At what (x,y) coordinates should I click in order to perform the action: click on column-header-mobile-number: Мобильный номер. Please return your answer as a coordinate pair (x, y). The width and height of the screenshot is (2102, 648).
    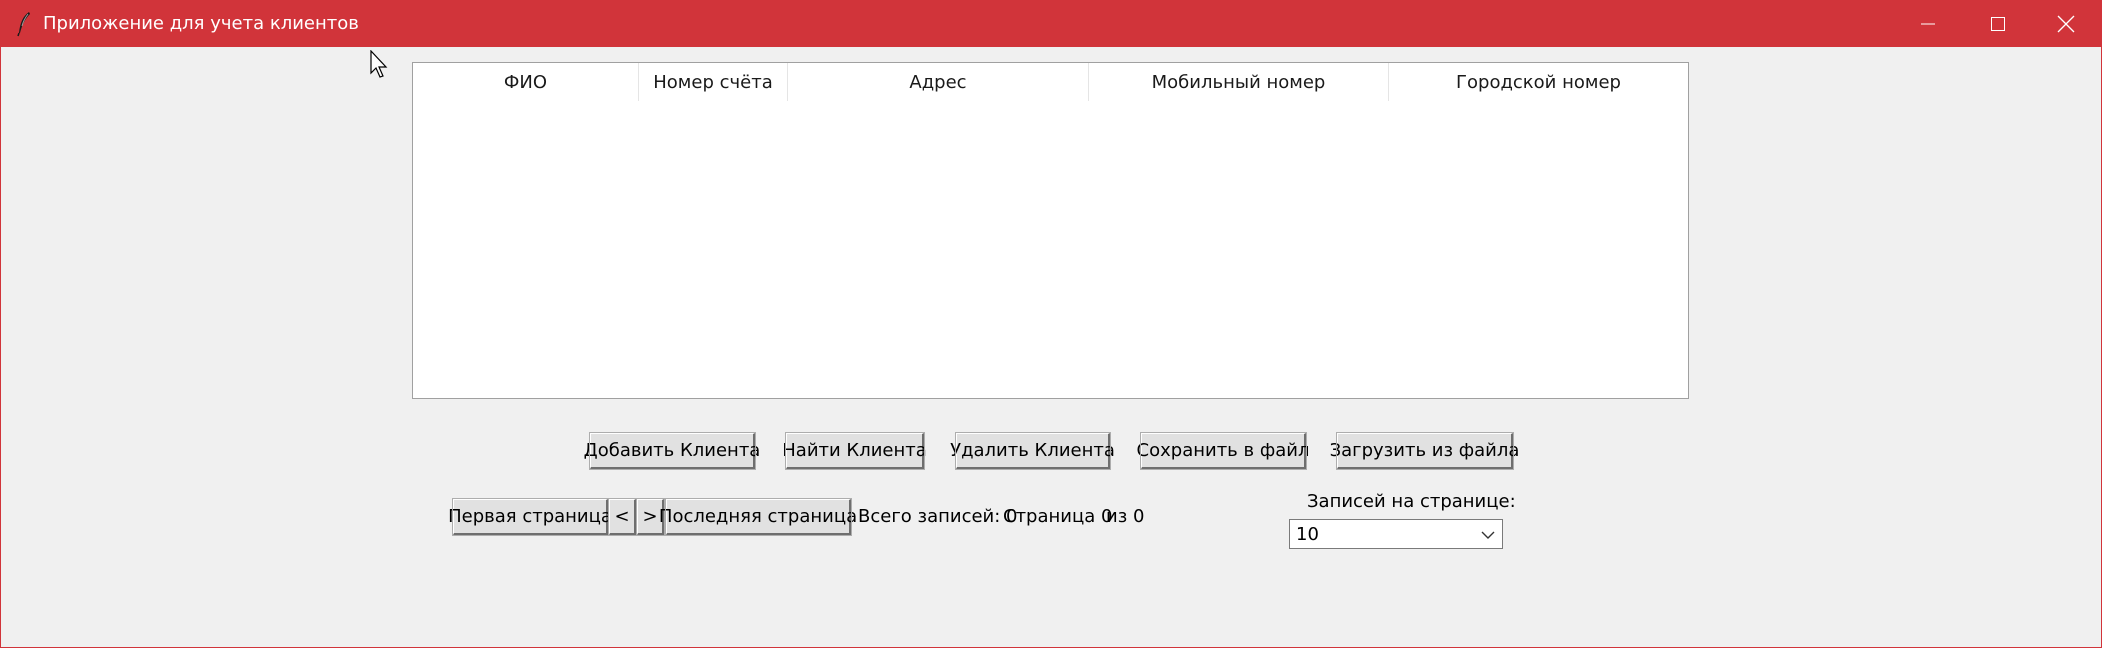
    Looking at the image, I should click on (1239, 82).